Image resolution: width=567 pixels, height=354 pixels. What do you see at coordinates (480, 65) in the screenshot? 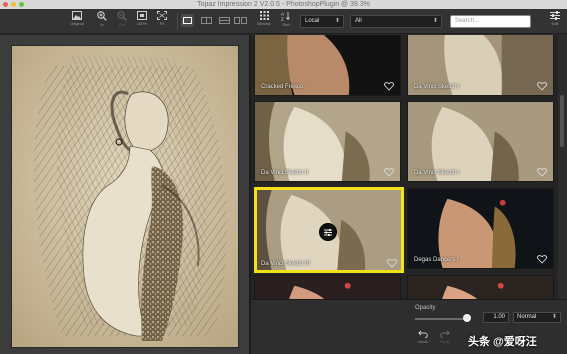
I see `preset-tile-da-vinci-sketch-i: Da Vinci Sketch I` at bounding box center [480, 65].